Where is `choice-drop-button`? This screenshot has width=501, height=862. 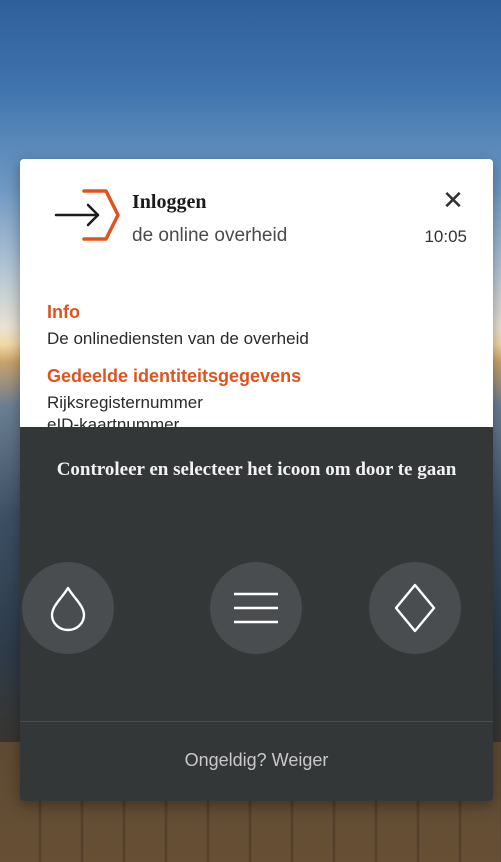 choice-drop-button is located at coordinates (68, 608).